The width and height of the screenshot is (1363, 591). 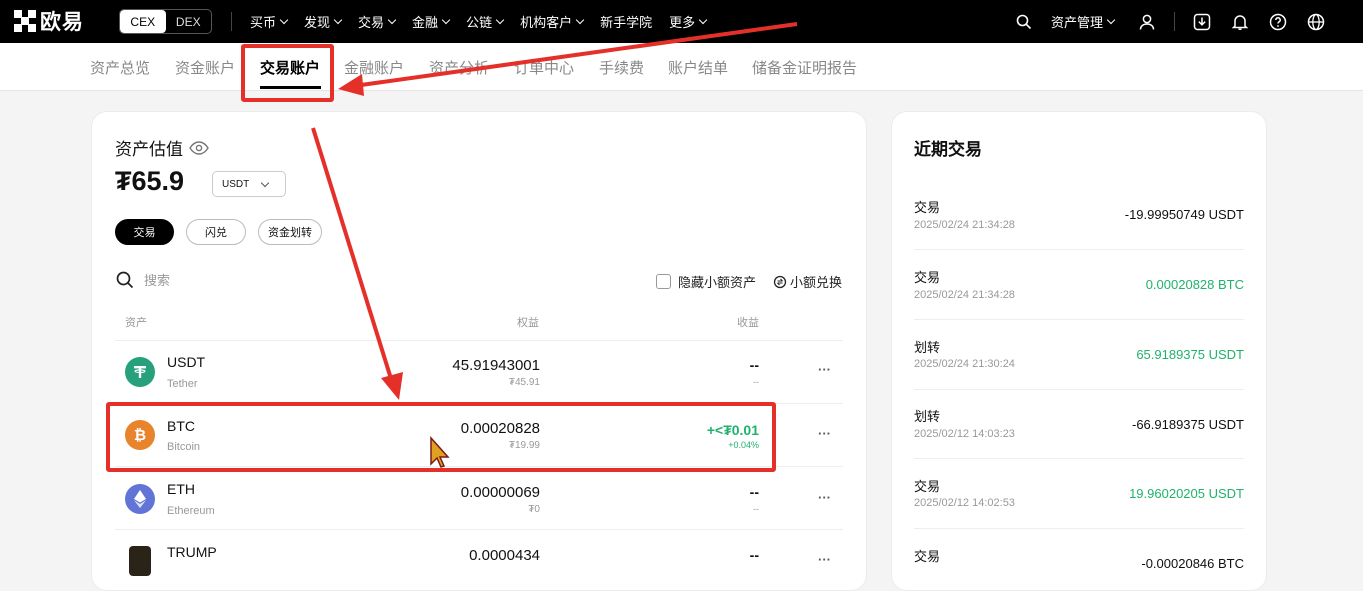 I want to click on mouse-cursor-icon, so click(x=440, y=452).